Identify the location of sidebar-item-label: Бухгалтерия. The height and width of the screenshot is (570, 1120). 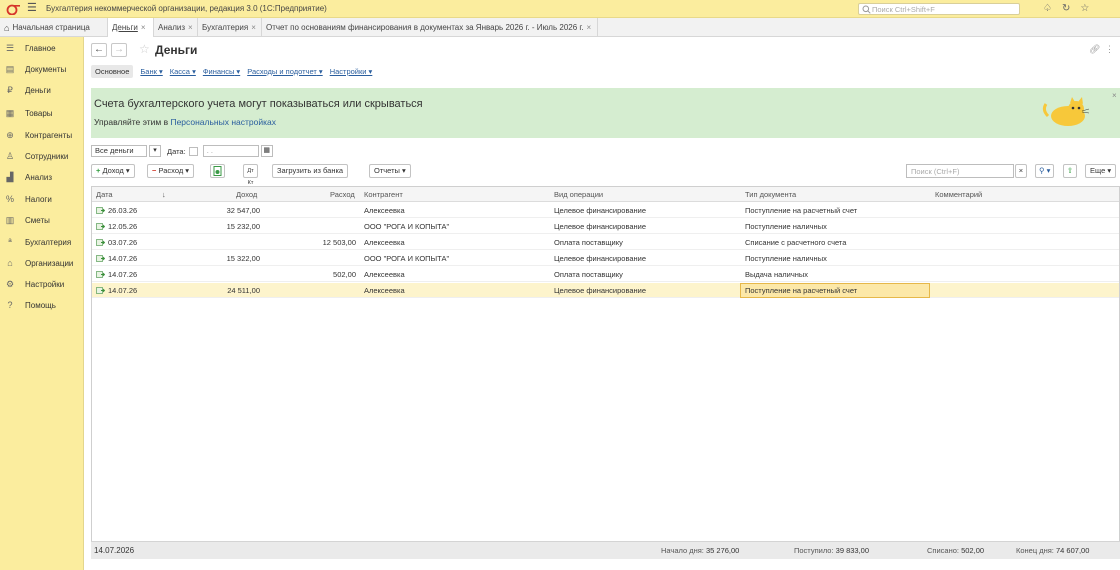
(48, 242).